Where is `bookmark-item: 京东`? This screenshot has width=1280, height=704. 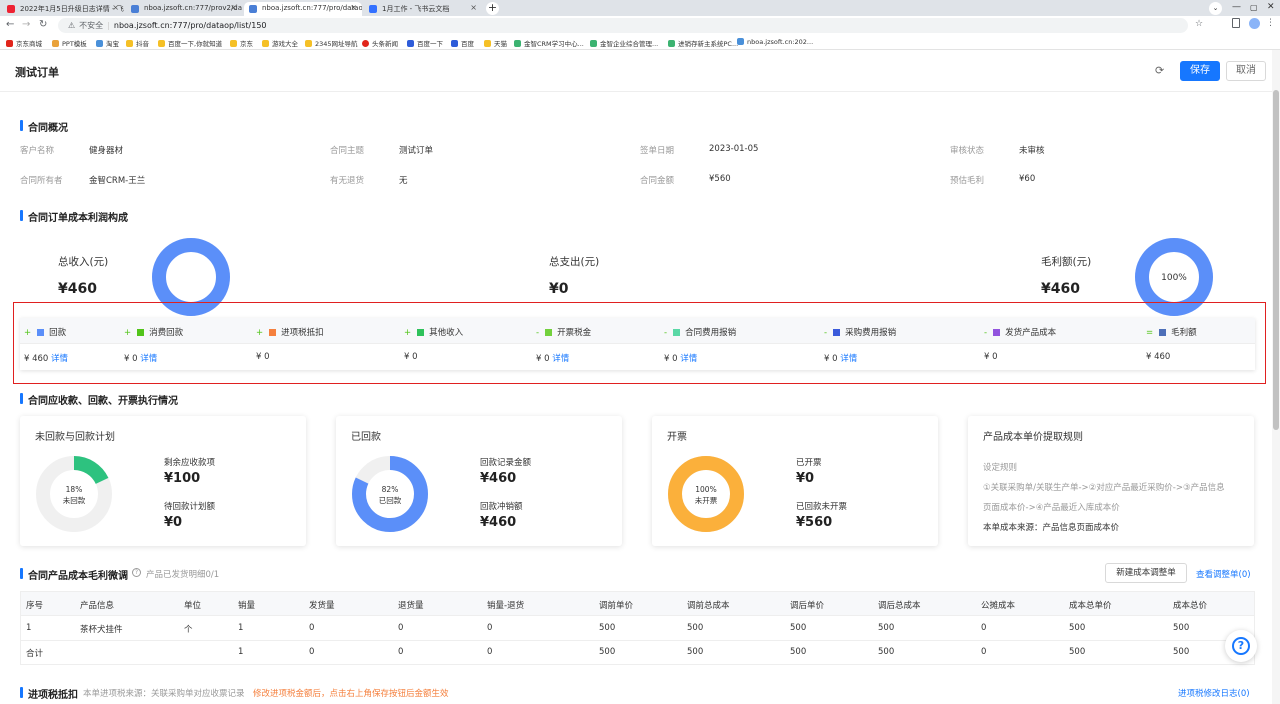
bookmark-item: 京东 is located at coordinates (241, 43).